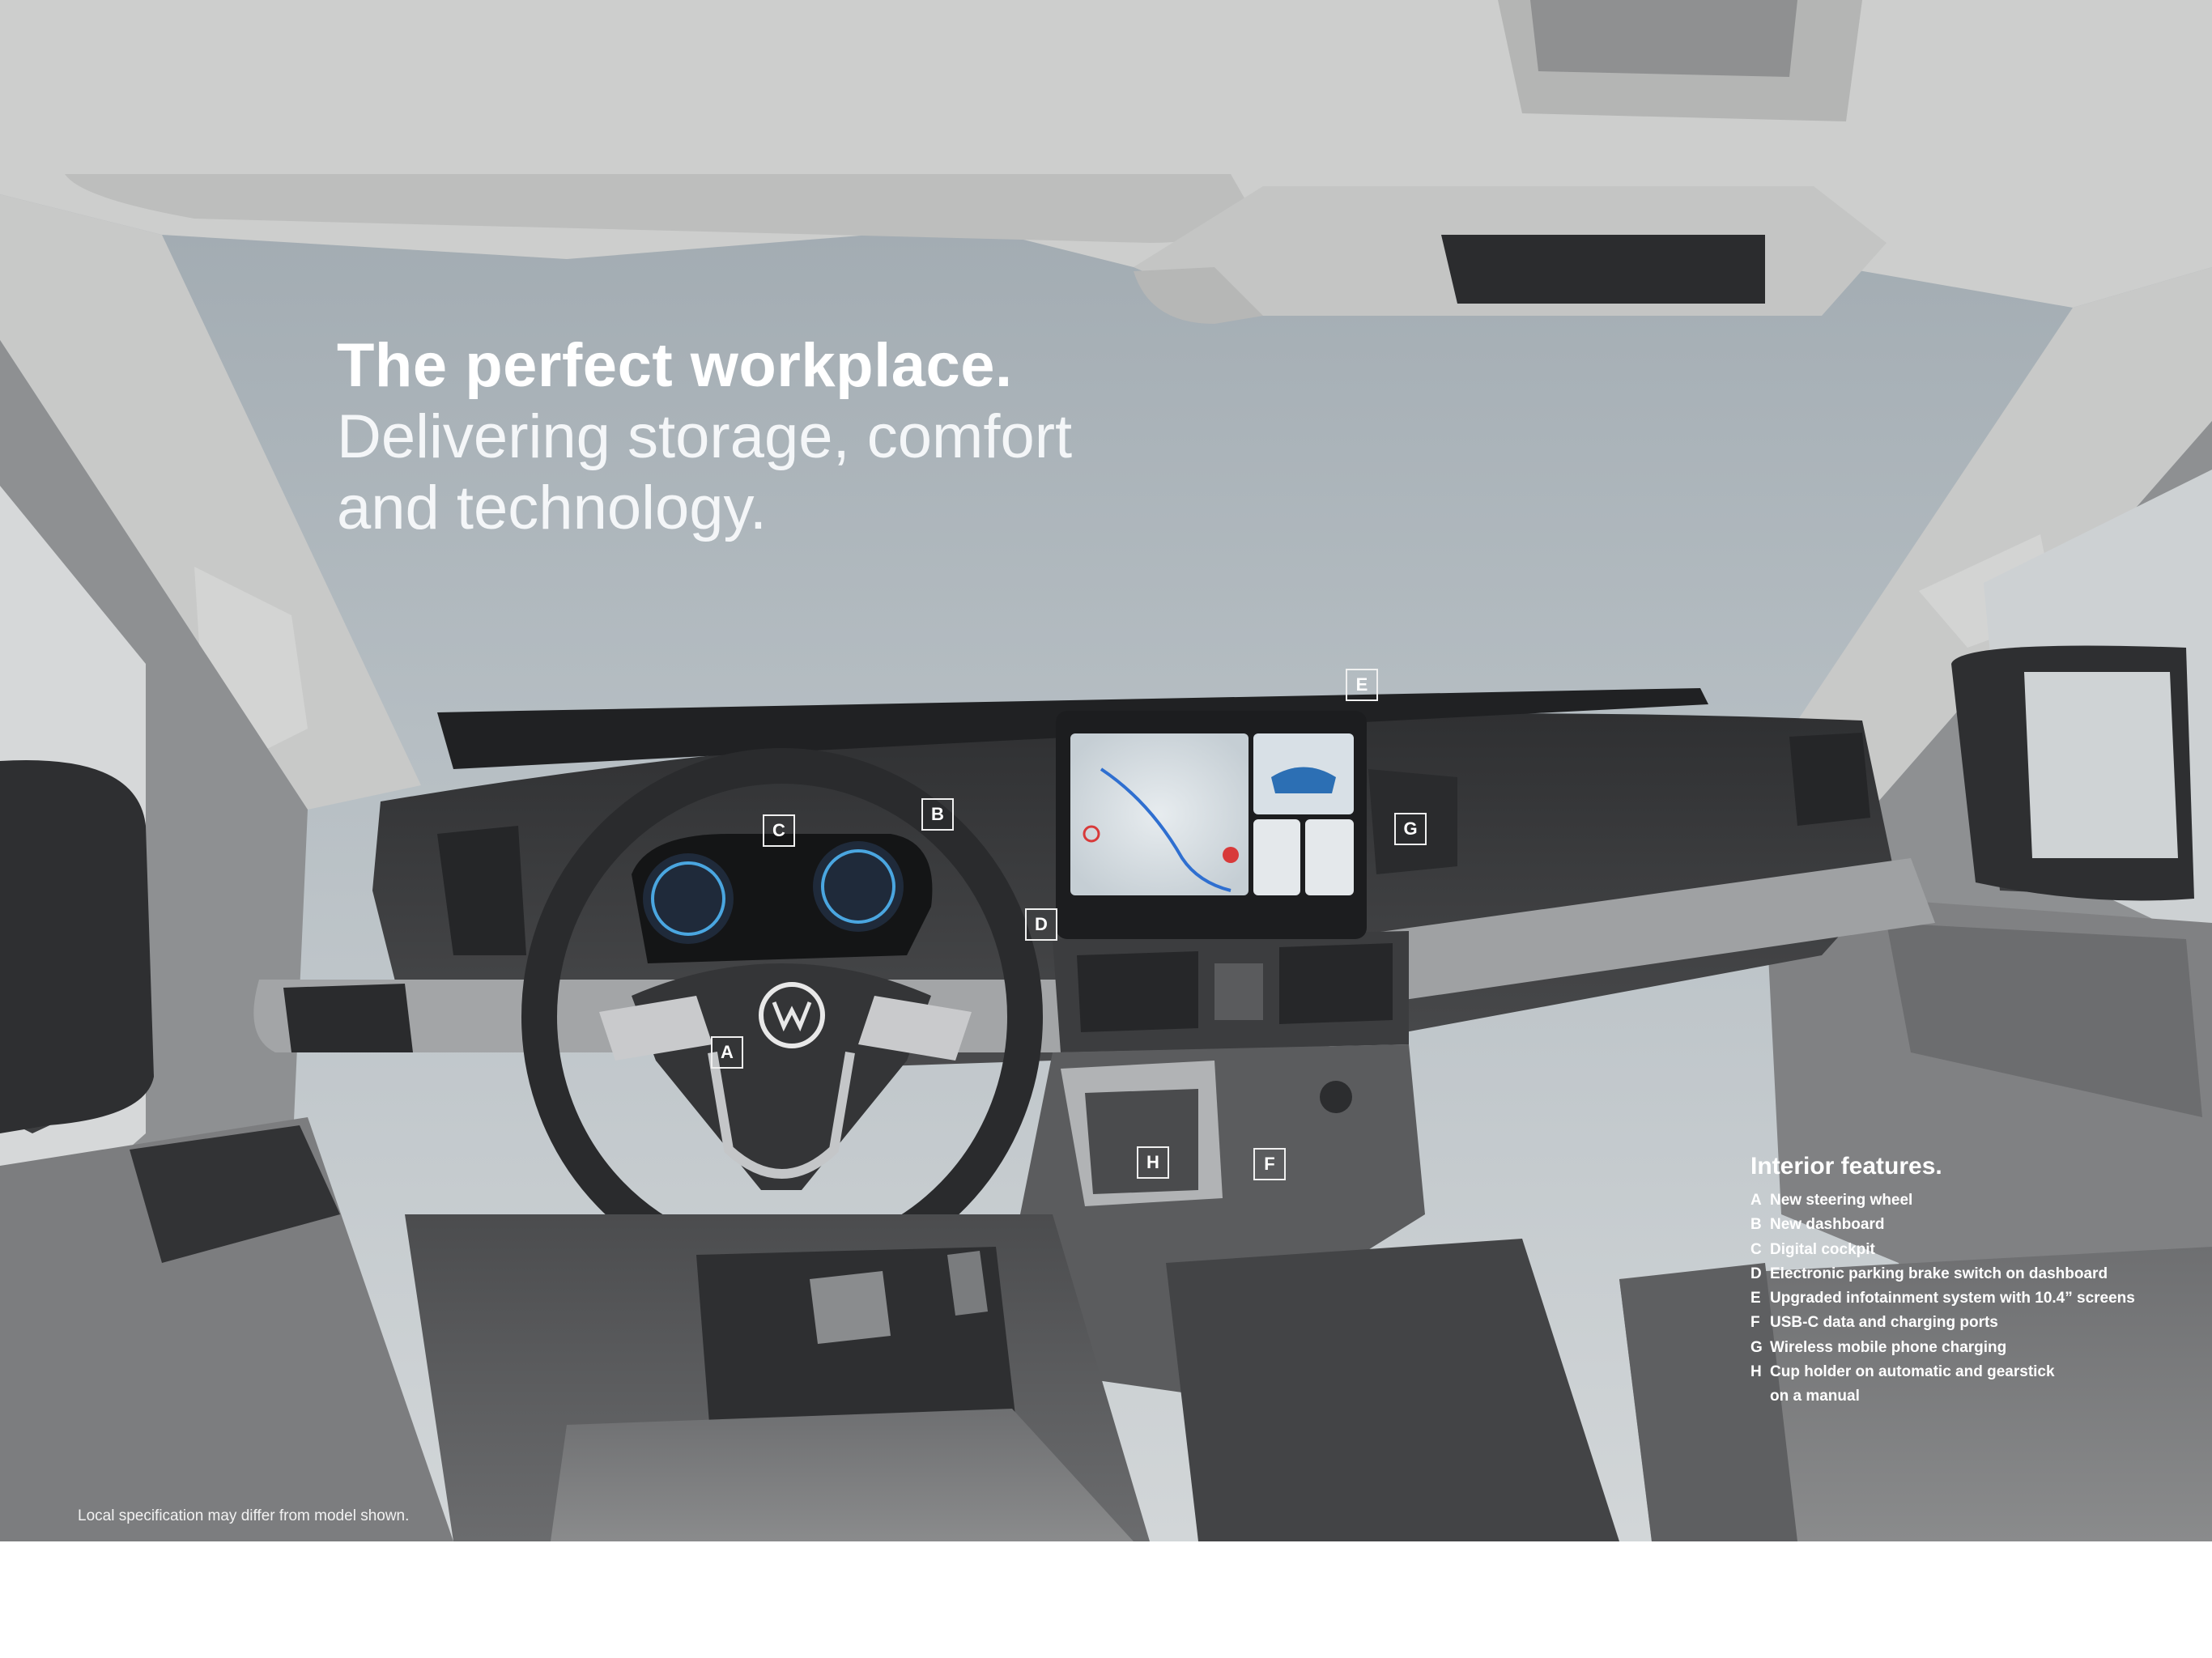 Image resolution: width=2212 pixels, height=1658 pixels. I want to click on feature-text: Cup holder on automatic and gearstick, so click(1913, 1372).